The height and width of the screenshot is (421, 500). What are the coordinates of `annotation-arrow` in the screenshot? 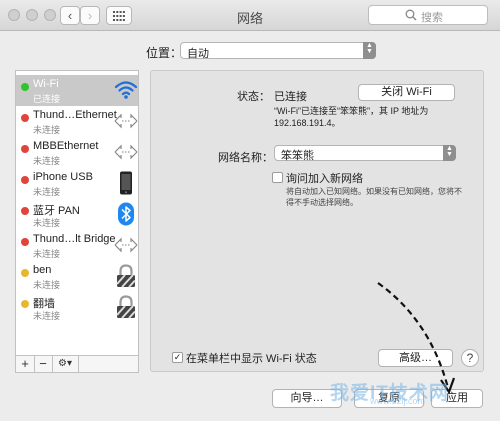 It's located at (416, 338).